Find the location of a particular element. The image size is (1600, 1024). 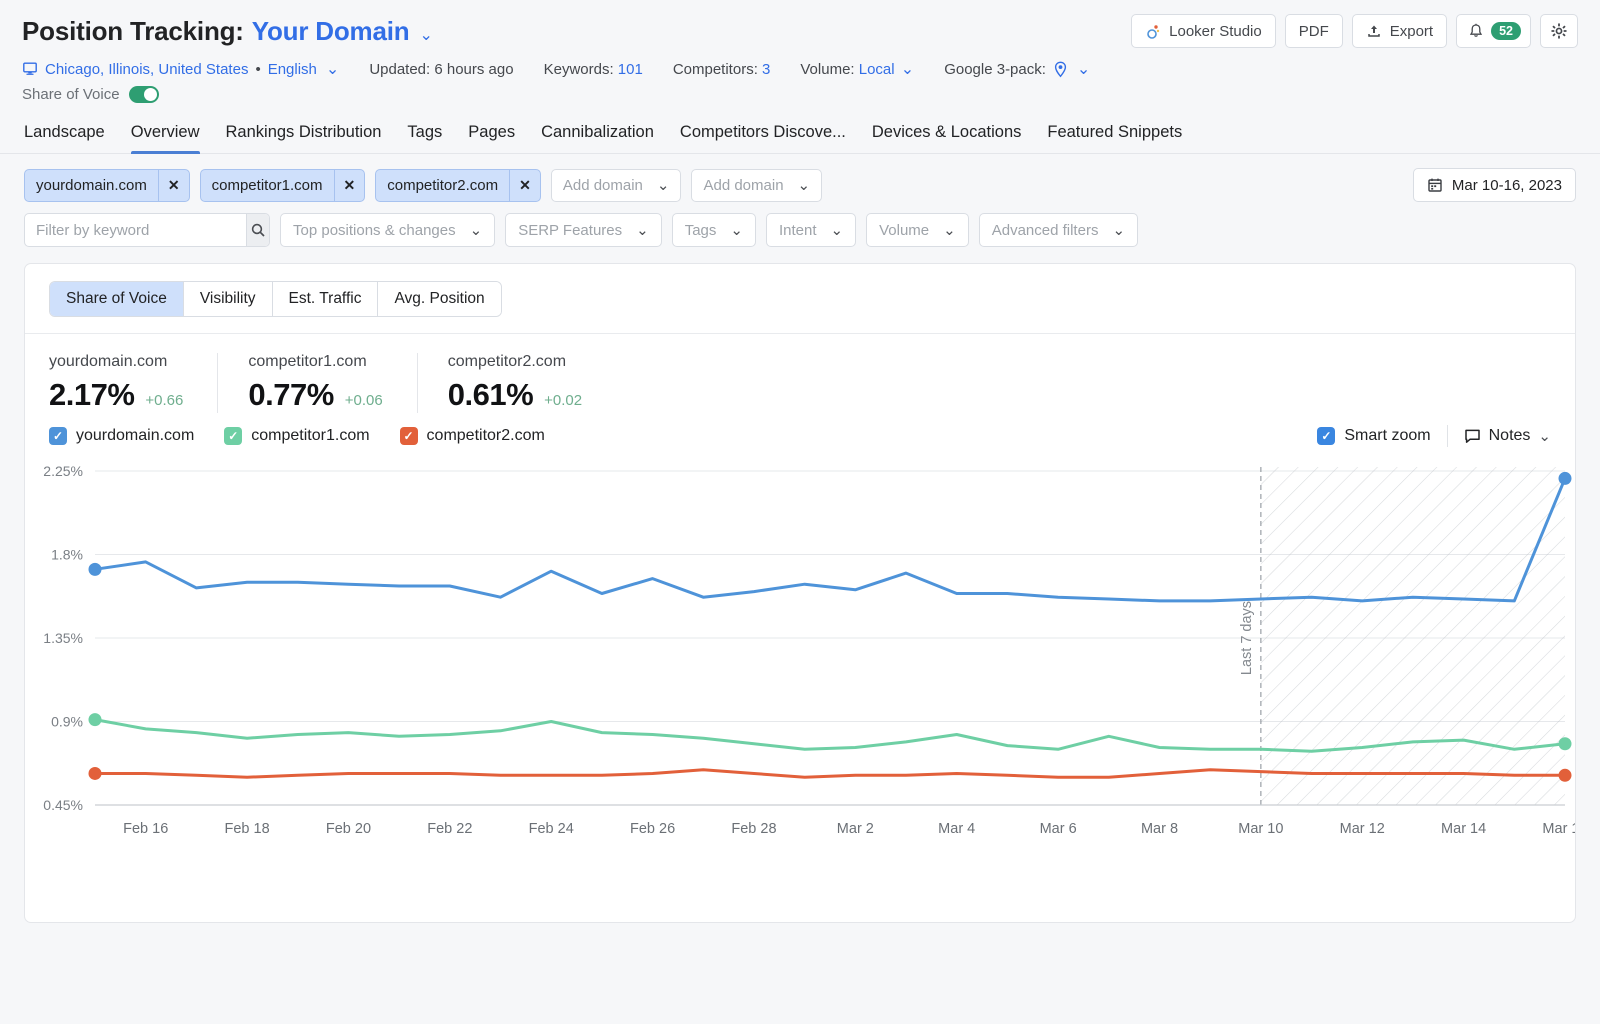

metric-tab-share-of-voice: Share of Voice is located at coordinates (117, 299).